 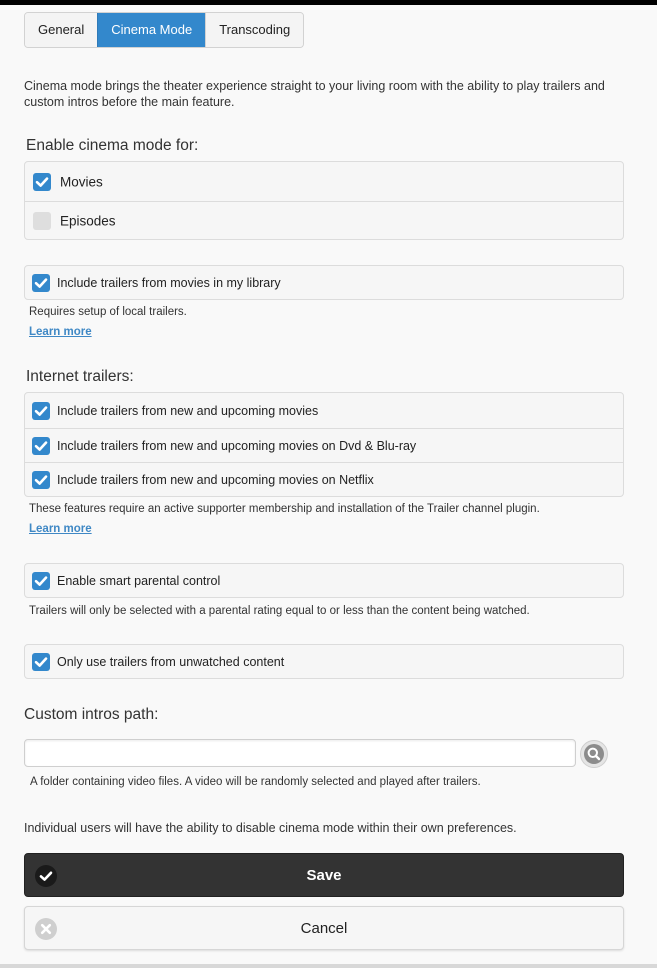 What do you see at coordinates (324, 220) in the screenshot?
I see `checkbox-row-episodes: Episodes` at bounding box center [324, 220].